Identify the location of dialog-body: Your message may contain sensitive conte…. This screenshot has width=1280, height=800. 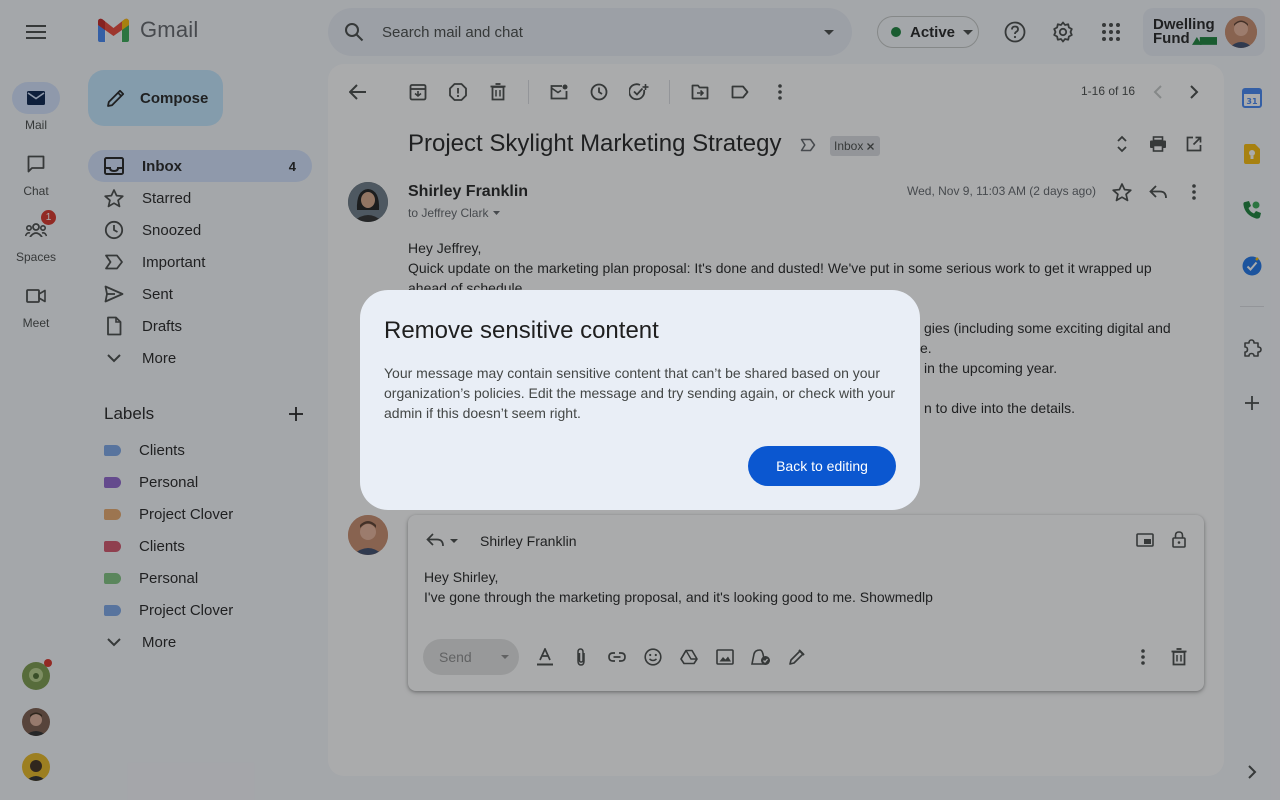
(640, 393).